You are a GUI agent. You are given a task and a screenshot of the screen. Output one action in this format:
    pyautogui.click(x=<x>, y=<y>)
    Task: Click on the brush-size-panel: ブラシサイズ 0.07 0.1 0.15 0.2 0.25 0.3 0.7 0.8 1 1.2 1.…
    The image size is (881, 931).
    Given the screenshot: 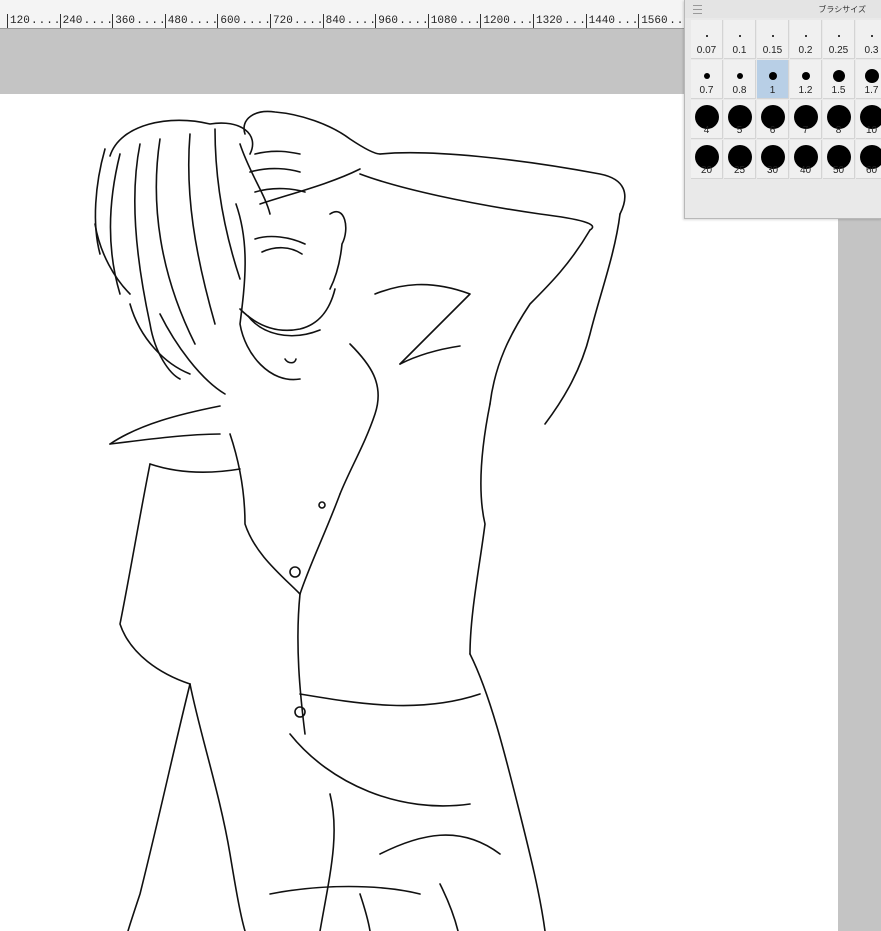 What is the action you would take?
    pyautogui.click(x=782, y=109)
    